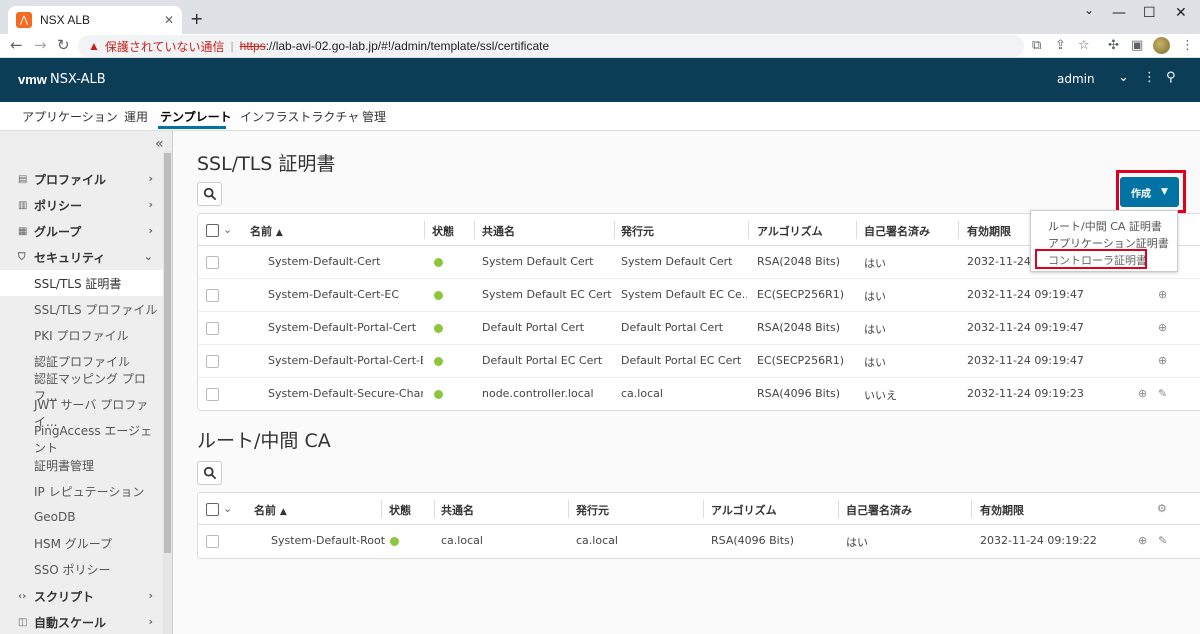 The height and width of the screenshot is (634, 1200). Describe the element at coordinates (1123, 77) in the screenshot. I see `user-chevron-down-icon: ⌄` at that location.